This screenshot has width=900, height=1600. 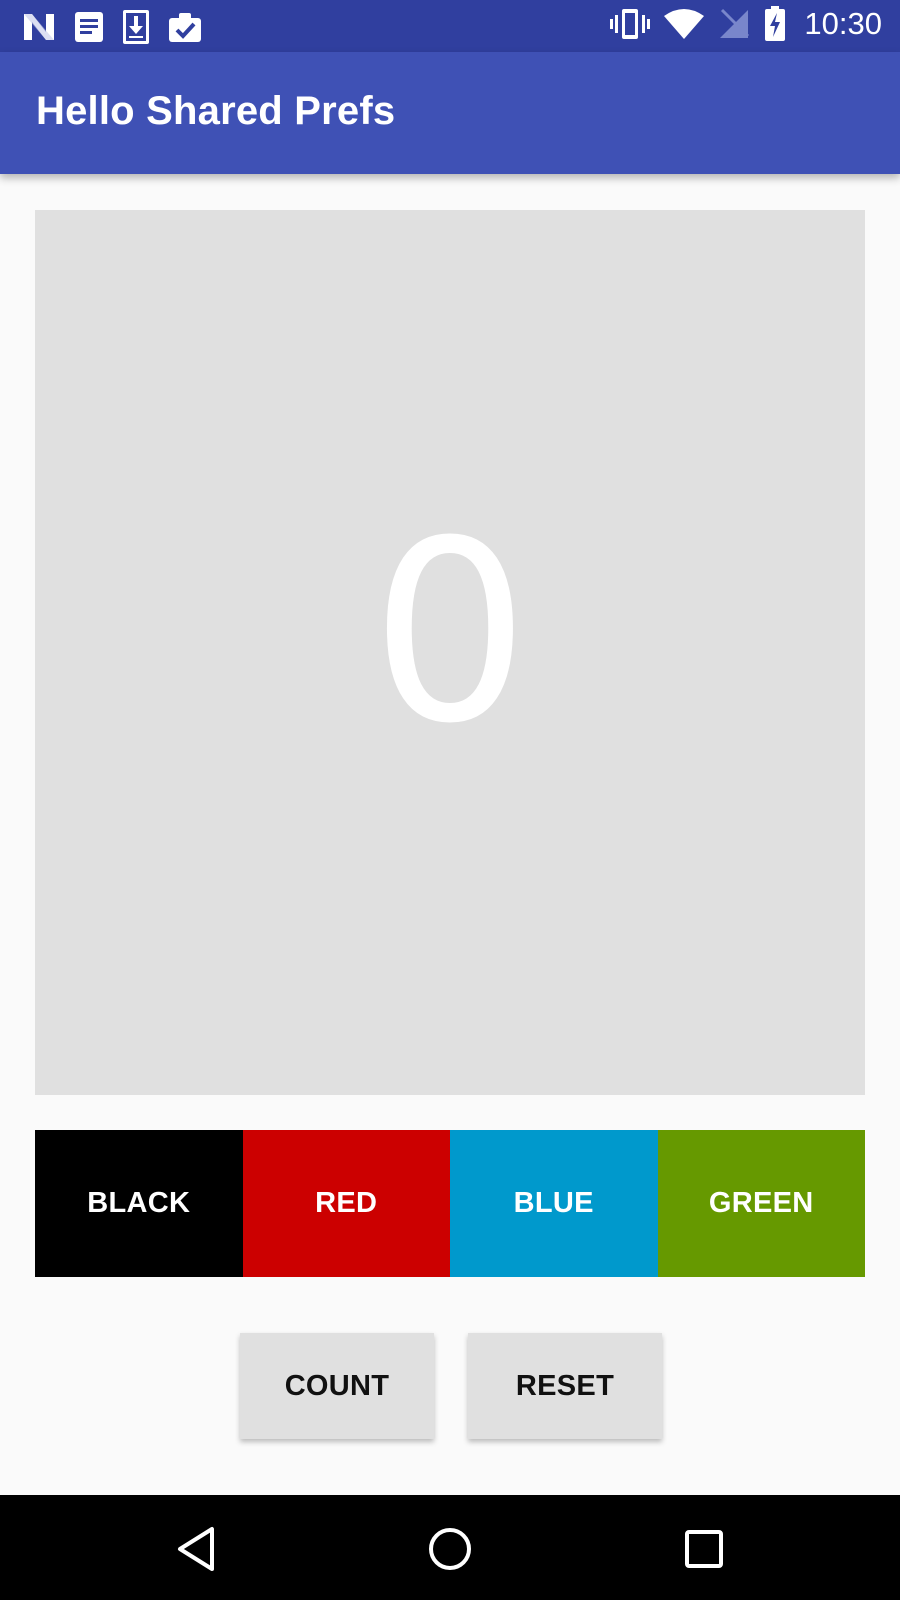 I want to click on navigation-bar, so click(x=450, y=1547).